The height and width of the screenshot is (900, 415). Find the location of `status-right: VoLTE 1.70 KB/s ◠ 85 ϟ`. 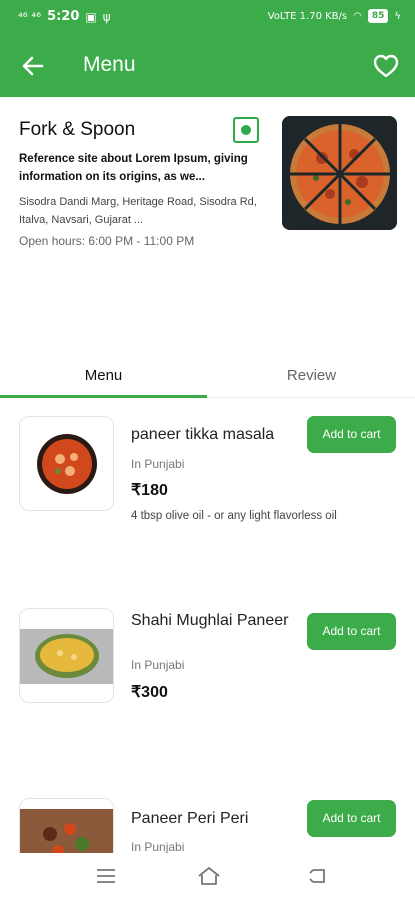

status-right: VoLTE 1.70 KB/s ◠ 85 ϟ is located at coordinates (334, 16).